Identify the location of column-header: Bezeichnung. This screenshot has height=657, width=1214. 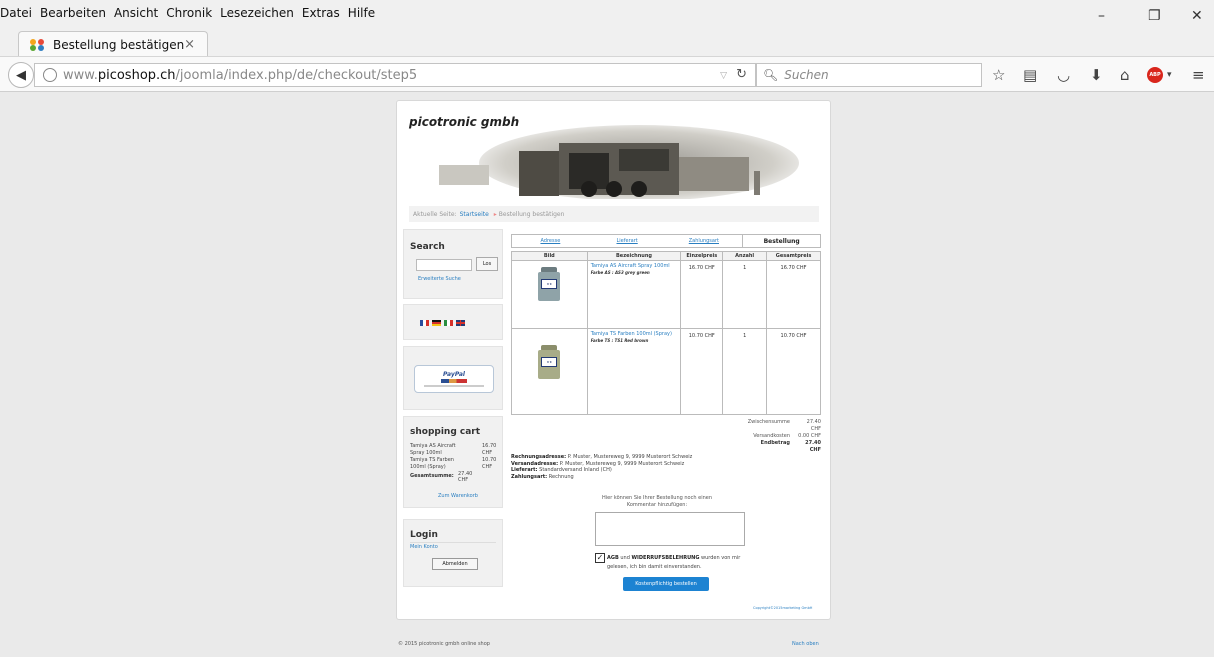
(634, 256).